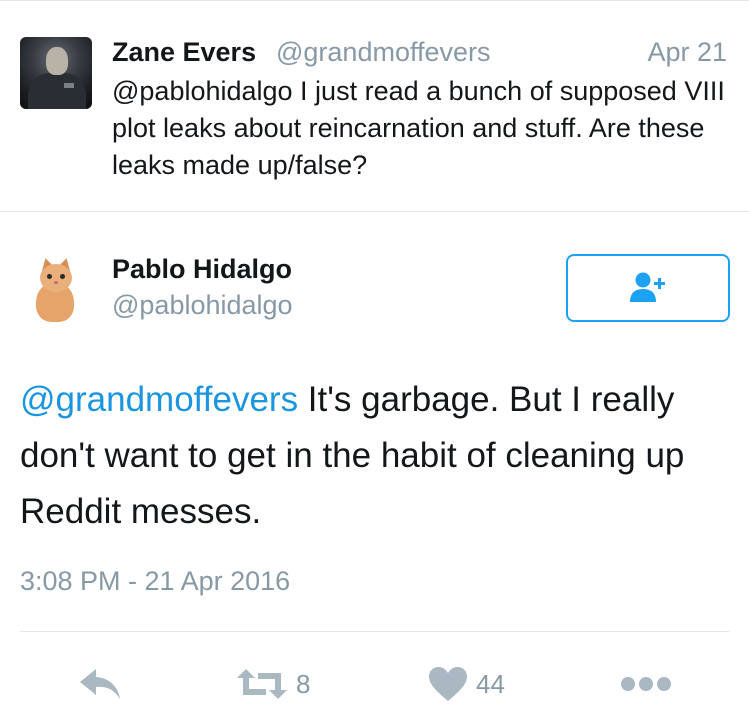 This screenshot has height=724, width=749. I want to click on reply-button, so click(101, 684).